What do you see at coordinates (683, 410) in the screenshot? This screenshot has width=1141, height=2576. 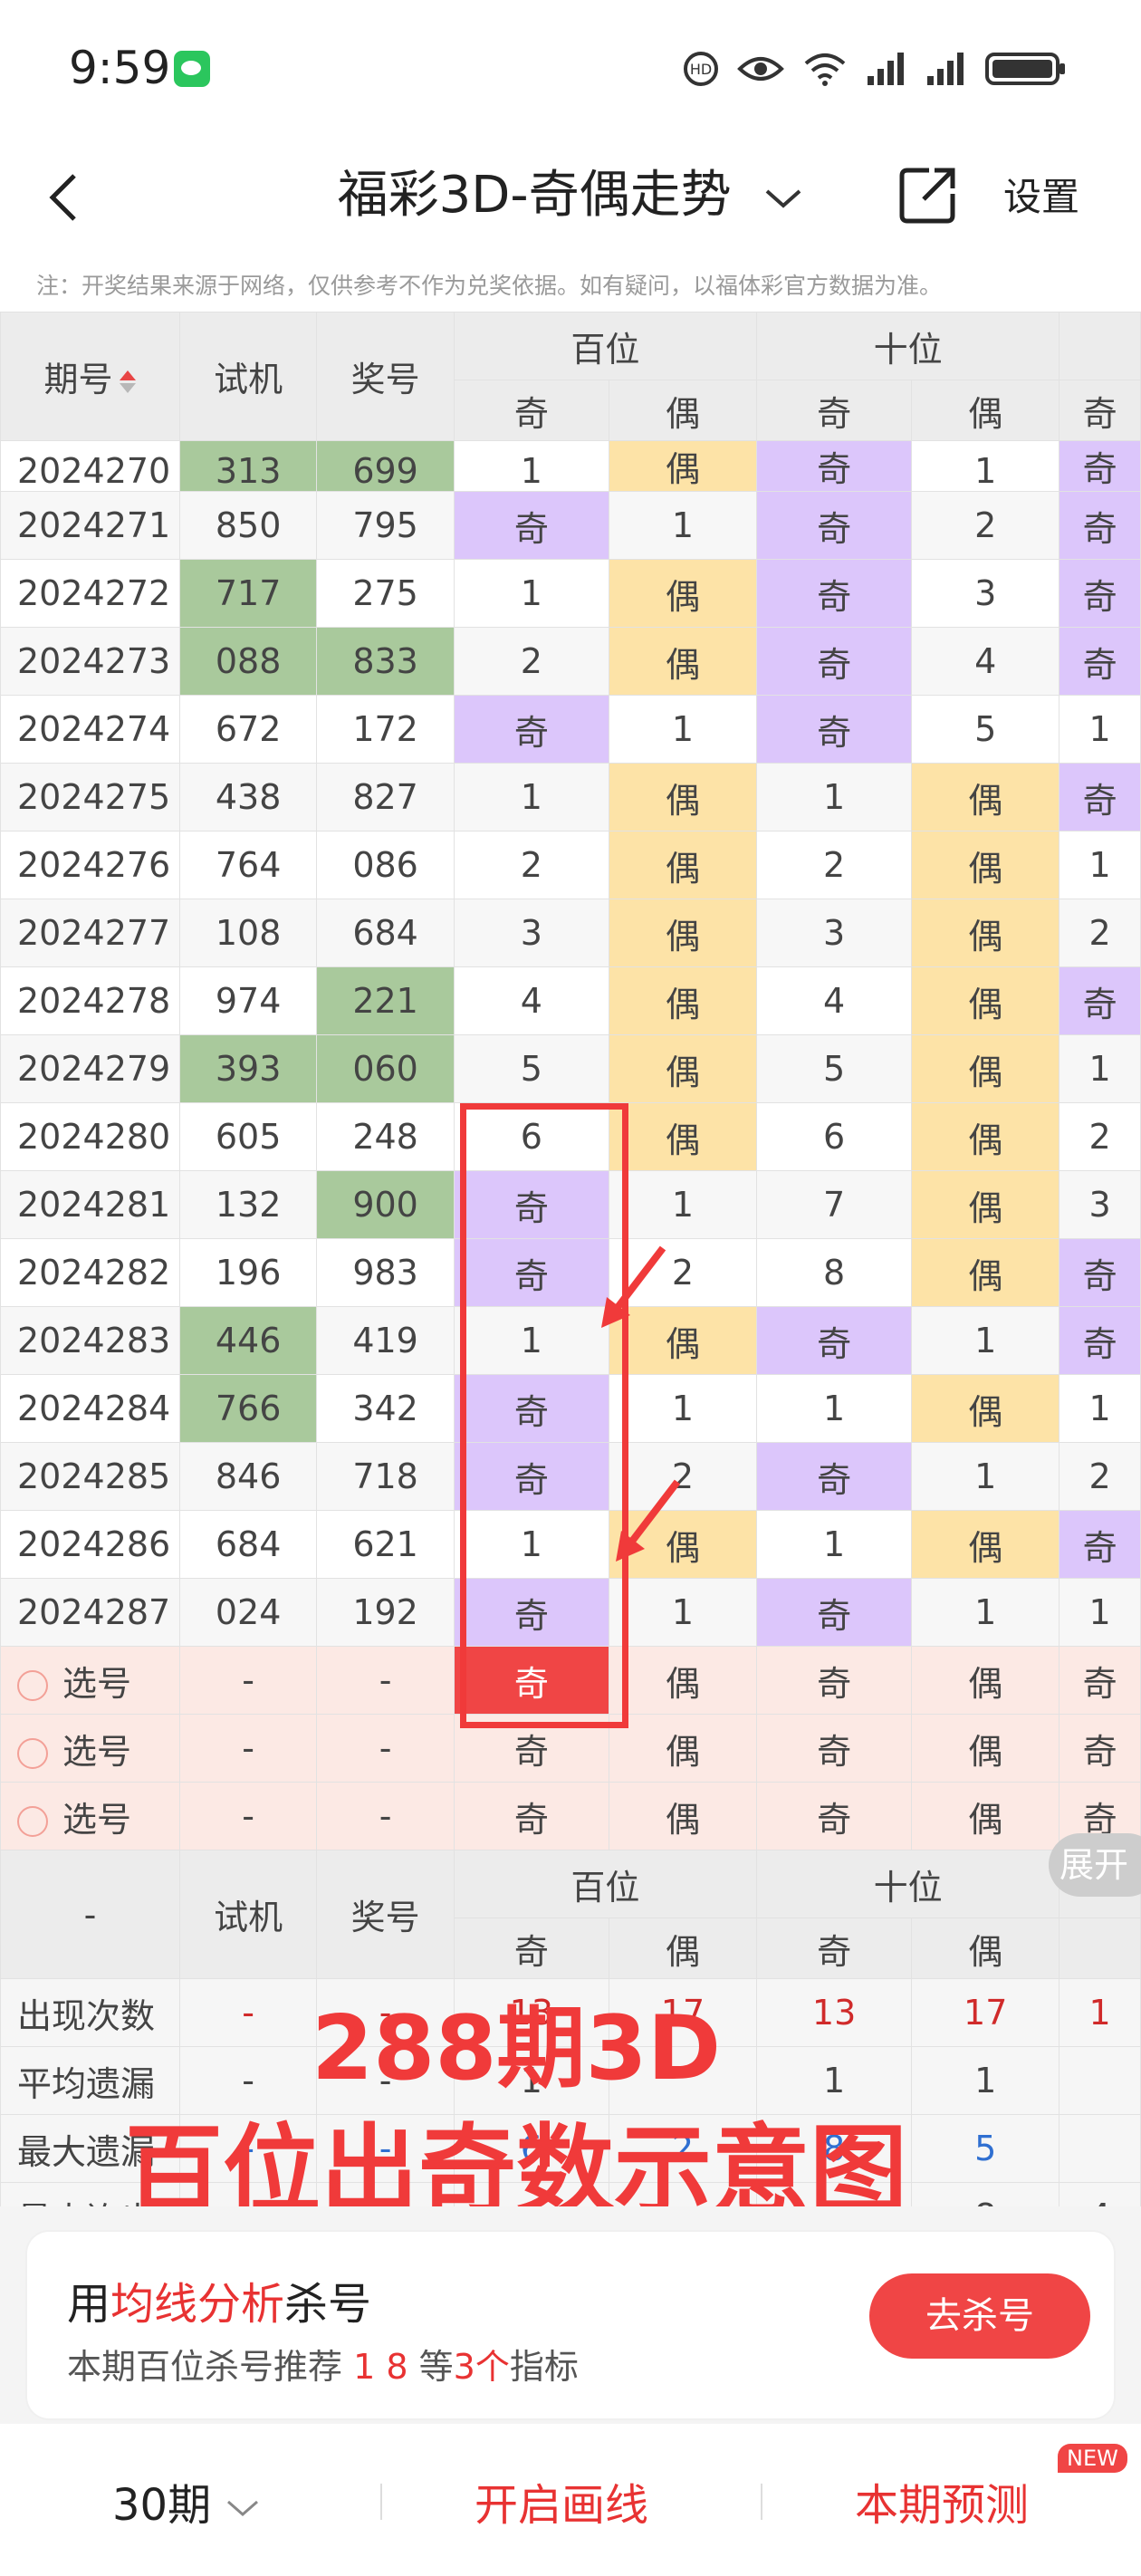 I see `header-h-even: 偶` at bounding box center [683, 410].